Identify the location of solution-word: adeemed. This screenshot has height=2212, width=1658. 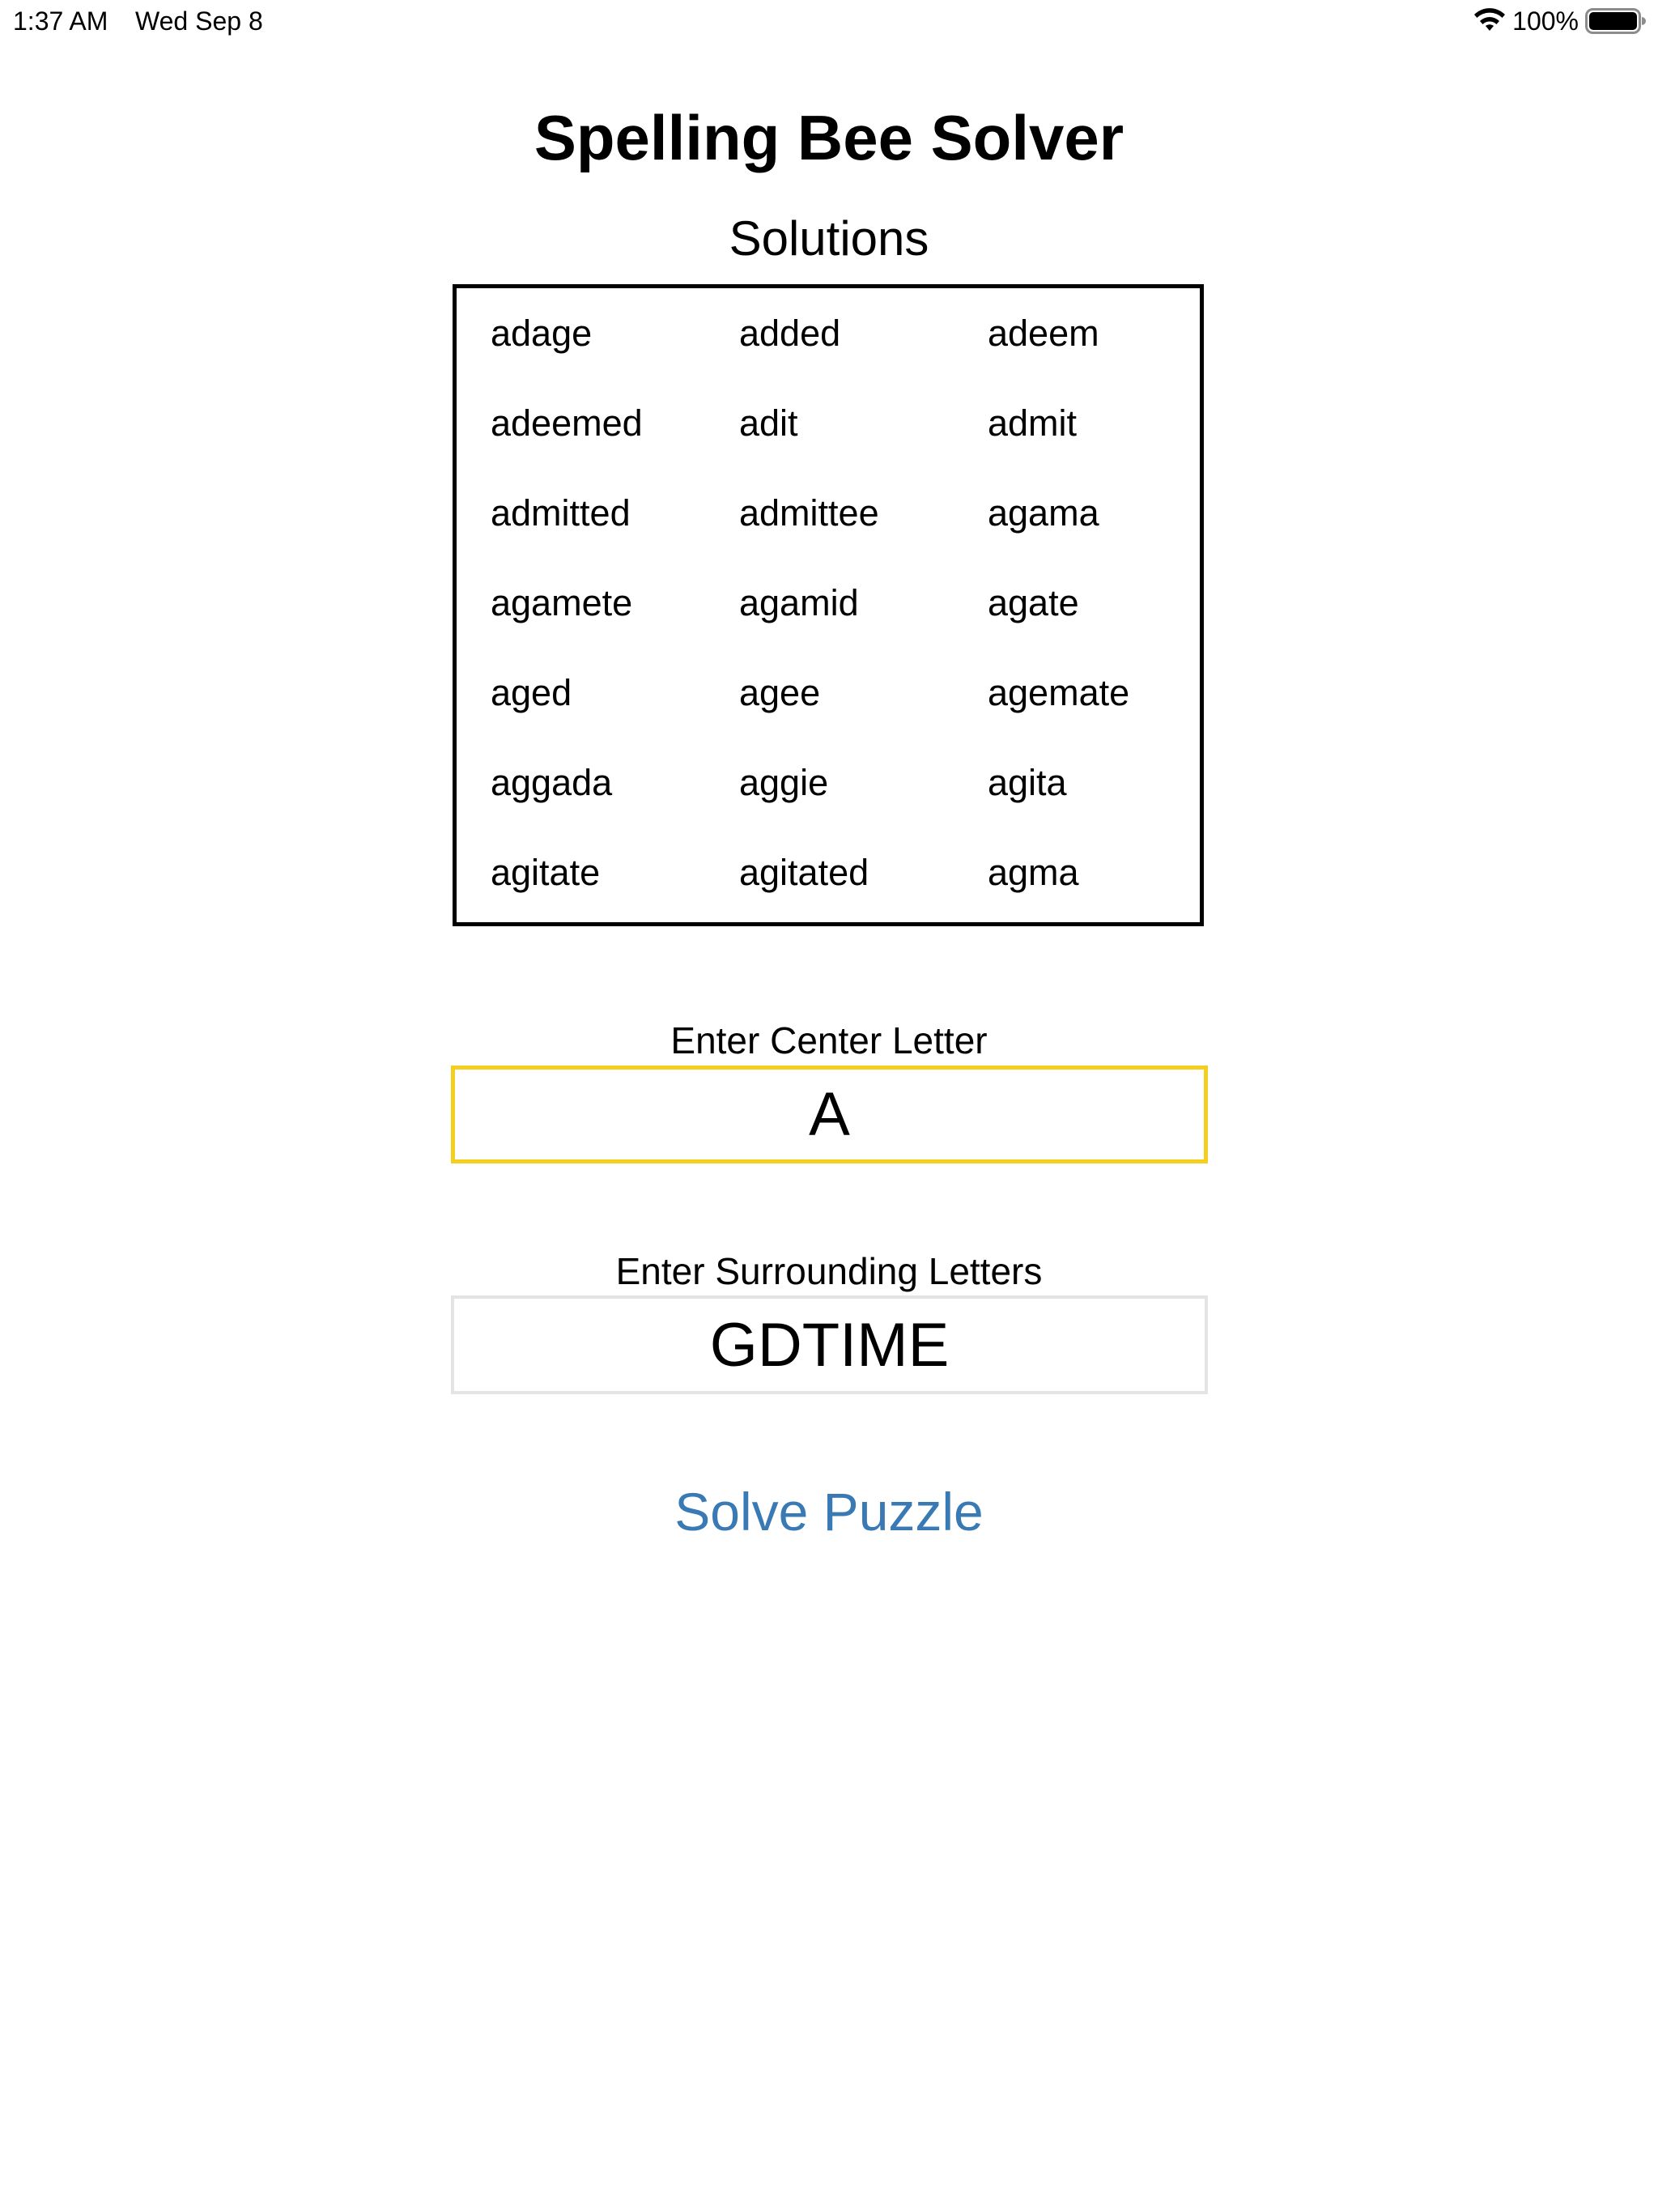
(567, 423).